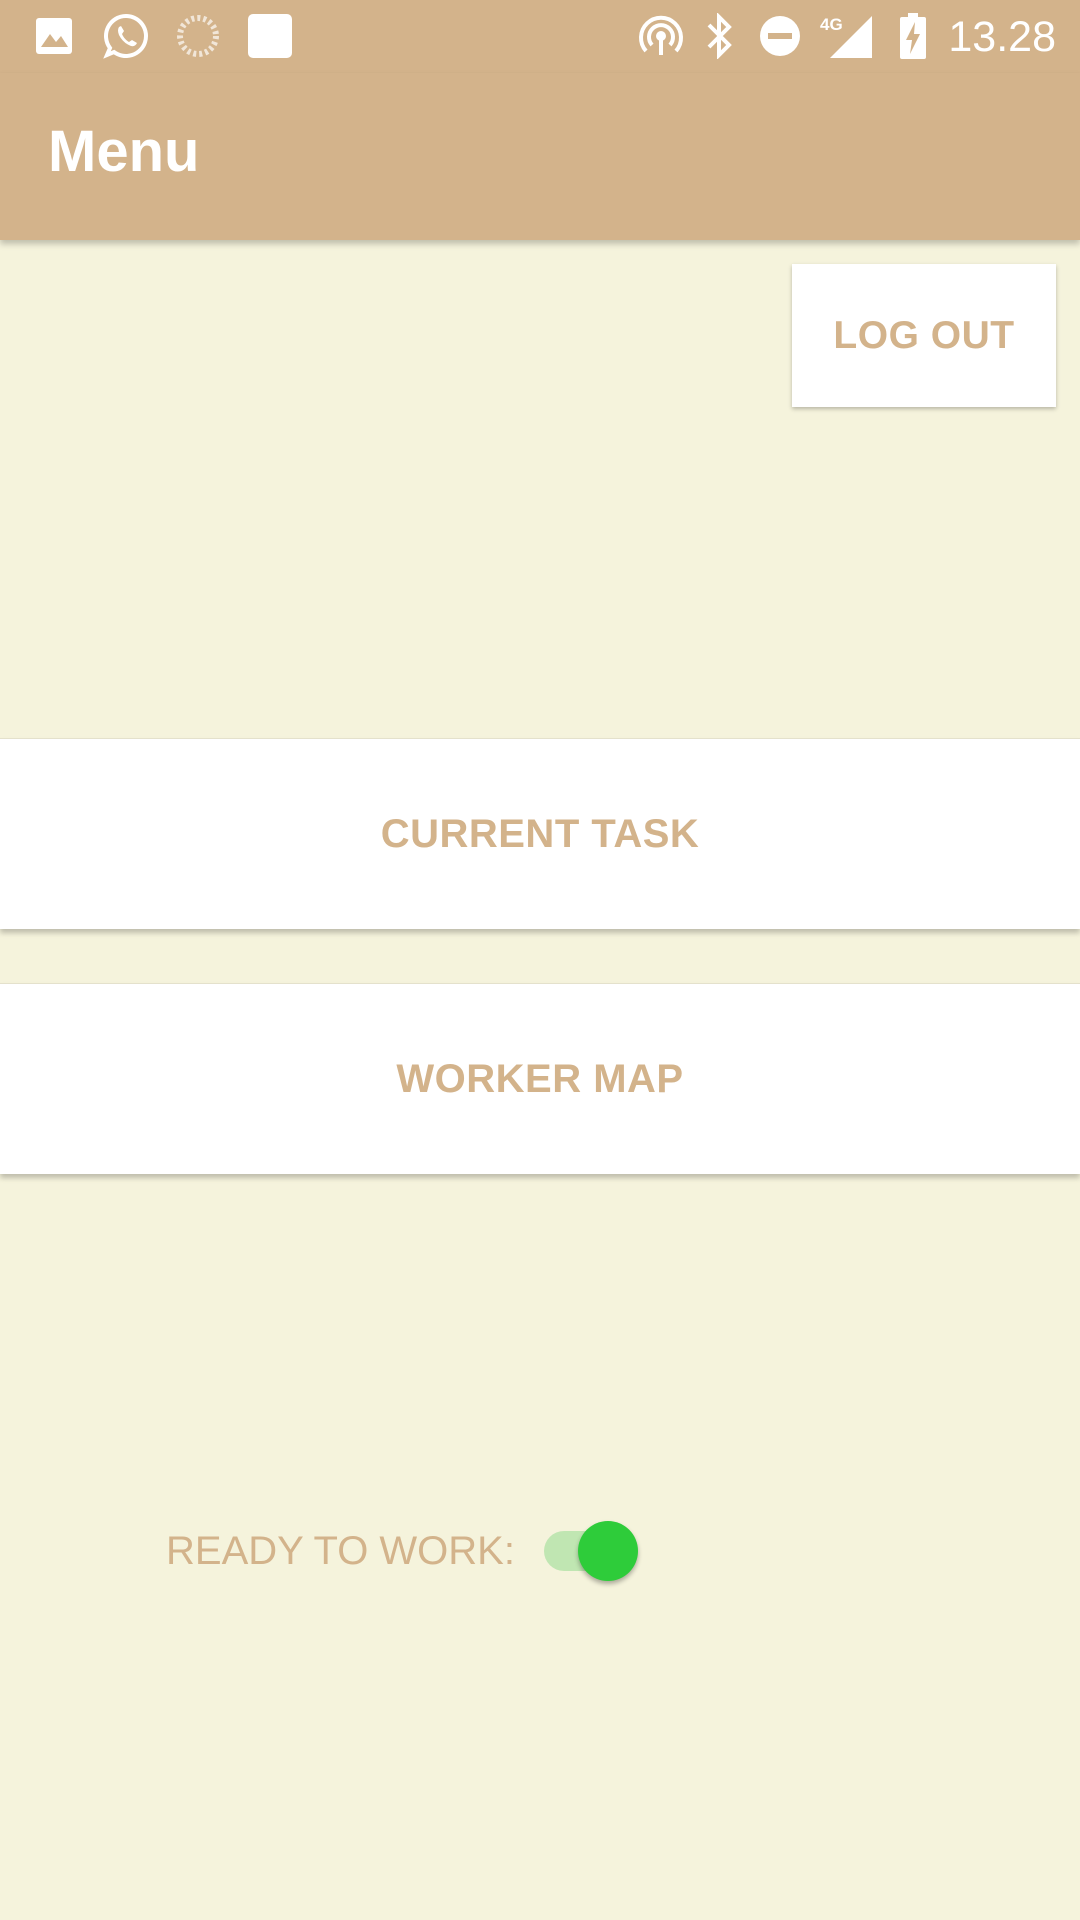 This screenshot has width=1080, height=1920. Describe the element at coordinates (198, 36) in the screenshot. I see `loading-icon` at that location.